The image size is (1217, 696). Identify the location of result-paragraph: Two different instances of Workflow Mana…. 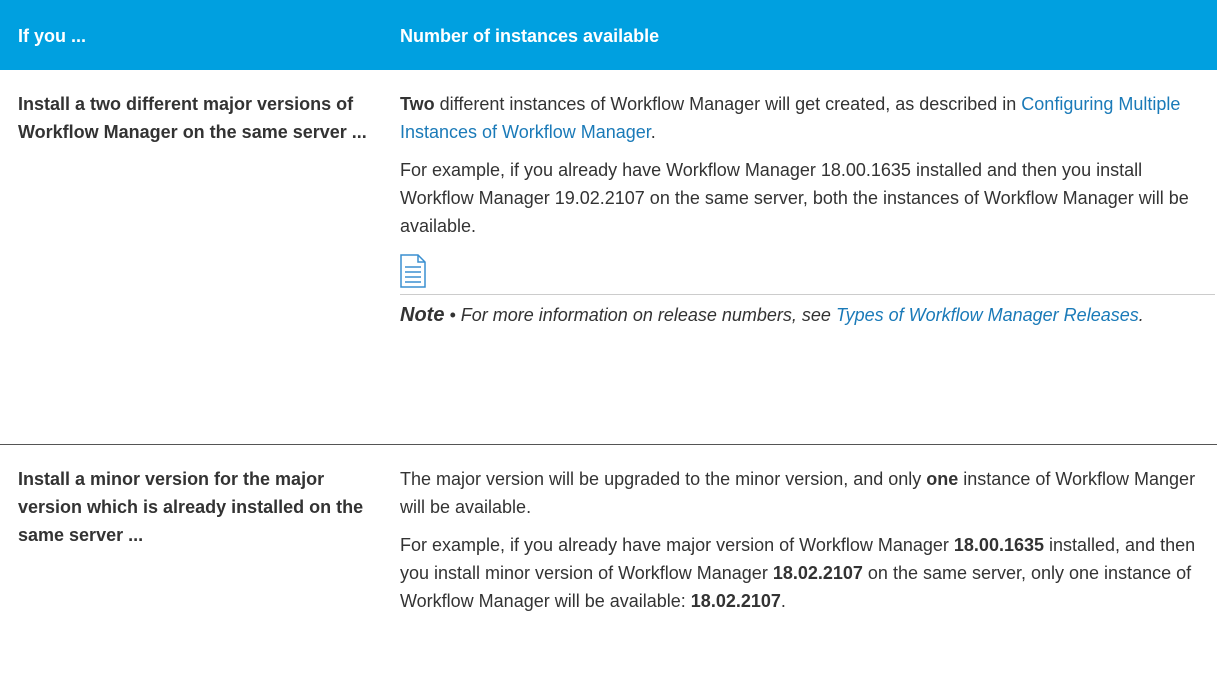
(800, 118).